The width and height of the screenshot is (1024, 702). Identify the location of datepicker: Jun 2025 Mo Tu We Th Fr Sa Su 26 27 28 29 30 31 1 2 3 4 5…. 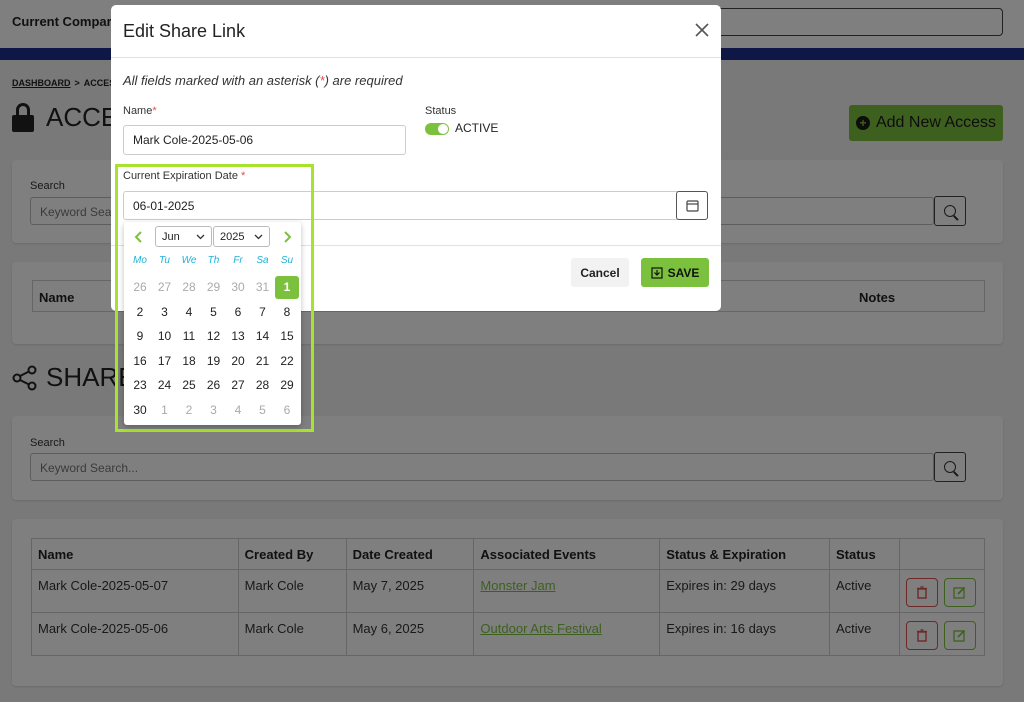
(212, 323).